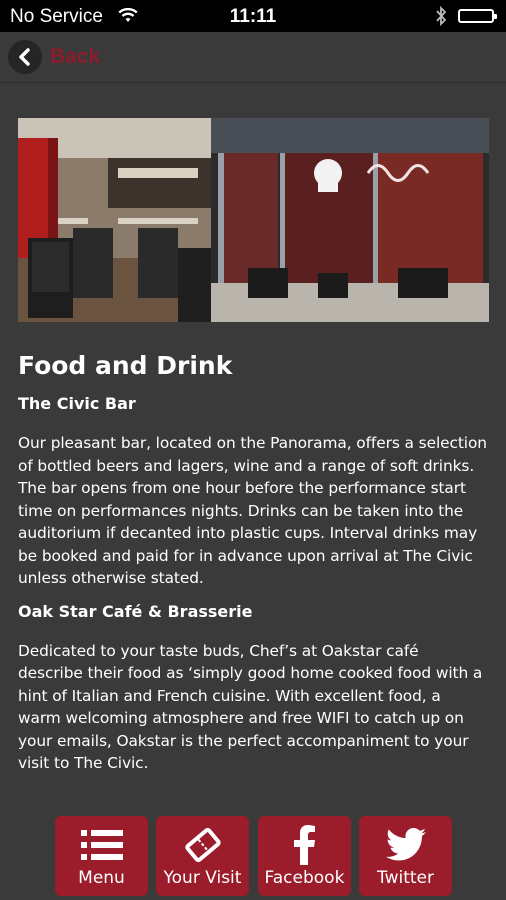 The image size is (506, 900). What do you see at coordinates (477, 16) in the screenshot?
I see `battery-icon` at bounding box center [477, 16].